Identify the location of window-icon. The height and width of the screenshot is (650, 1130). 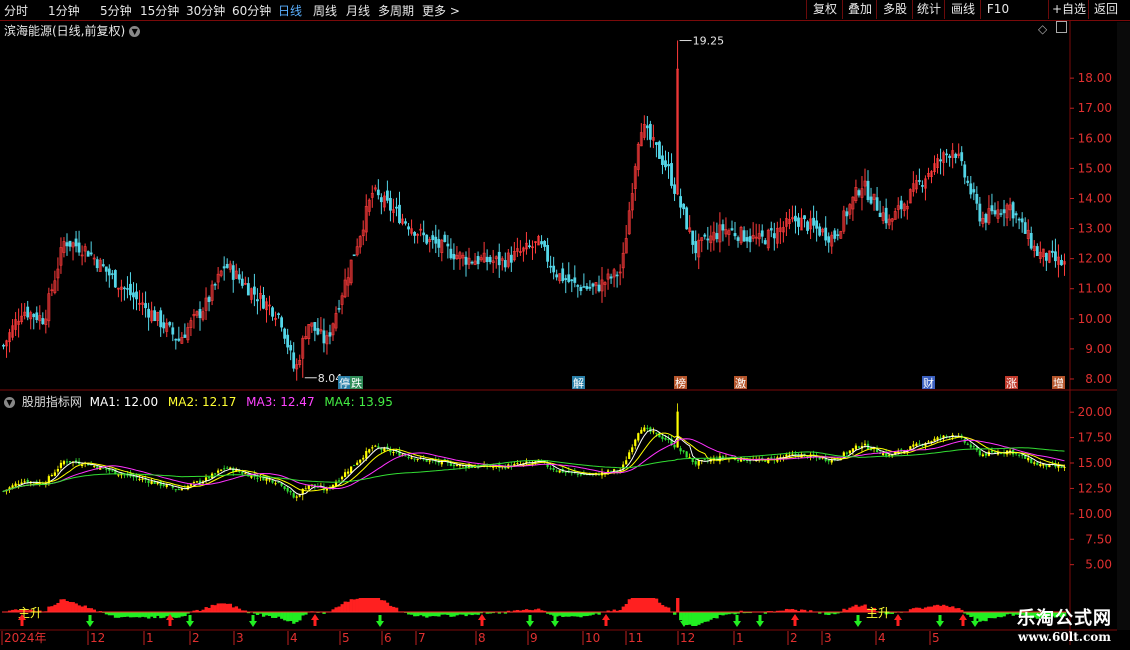
(1061, 27).